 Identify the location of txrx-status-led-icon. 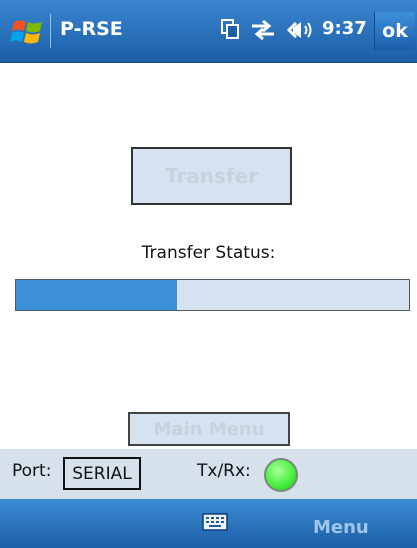
(281, 475).